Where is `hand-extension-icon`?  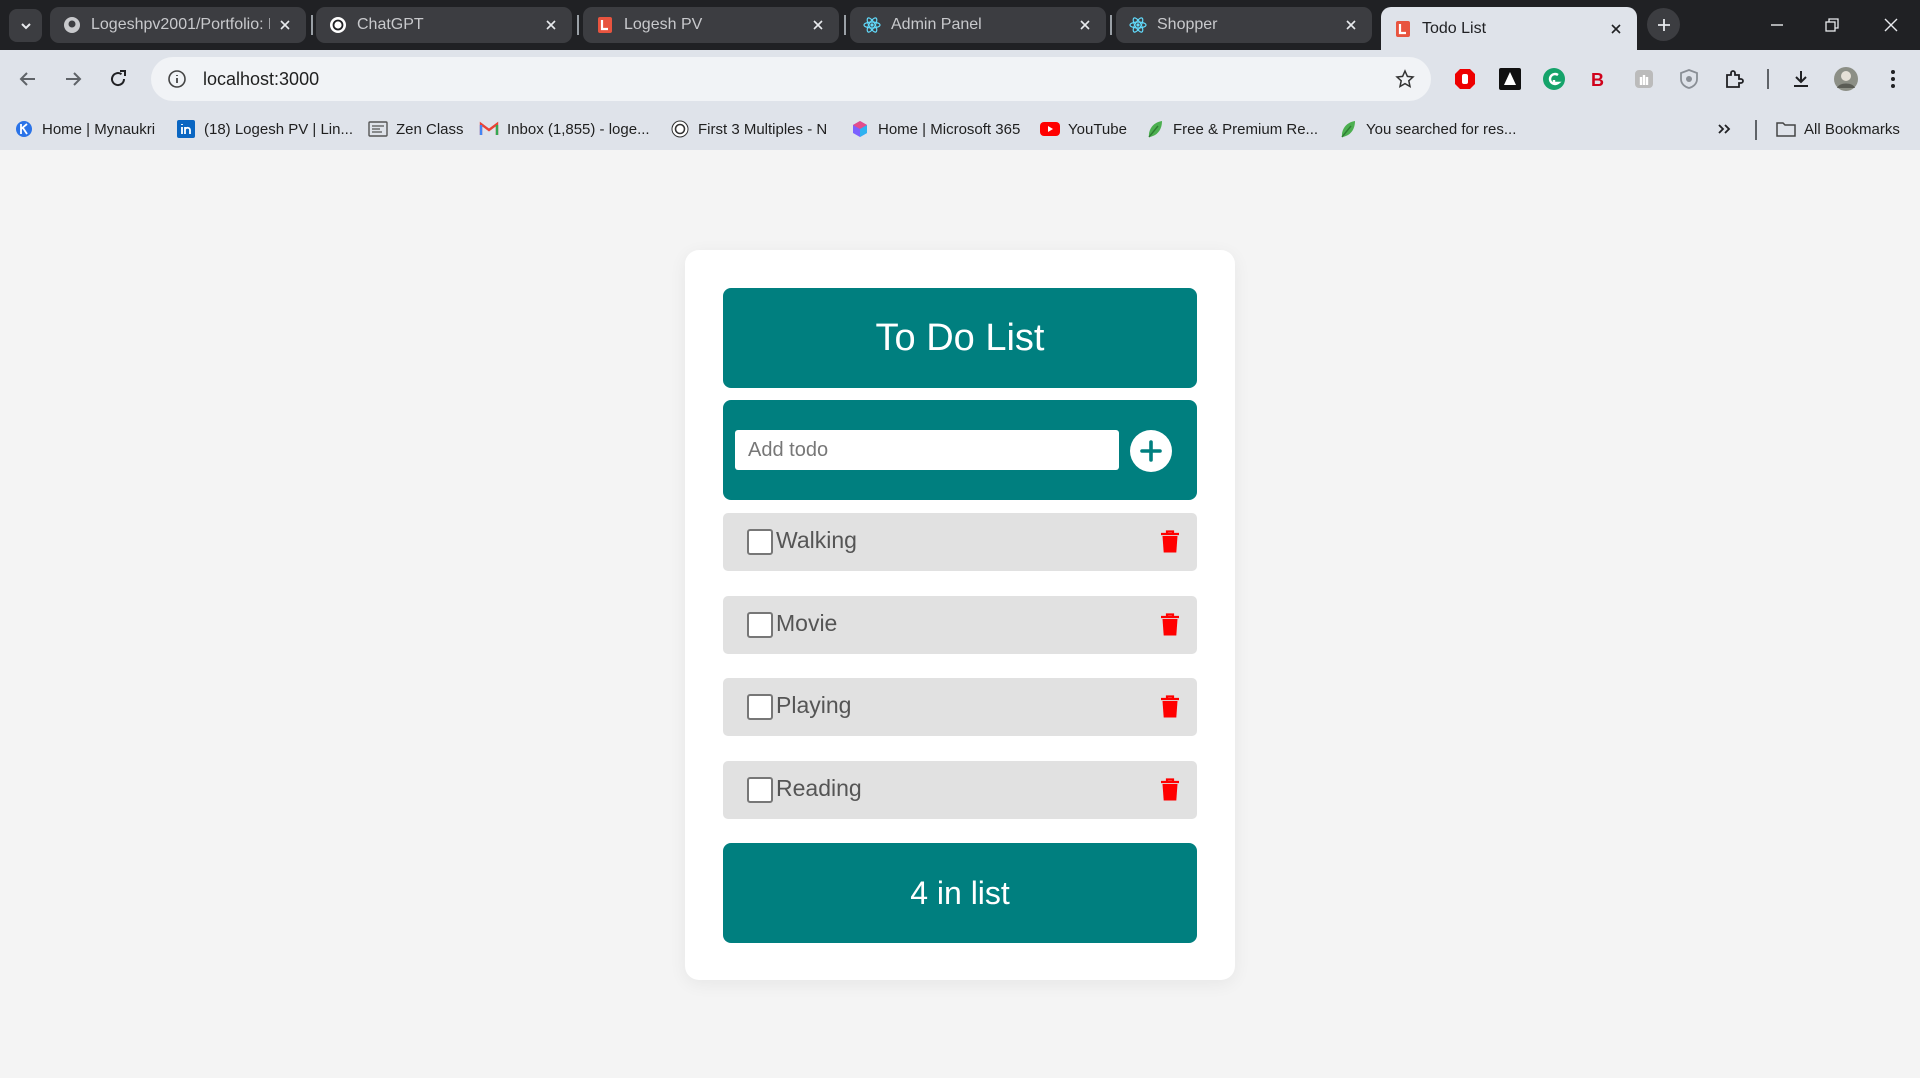
hand-extension-icon is located at coordinates (1644, 79).